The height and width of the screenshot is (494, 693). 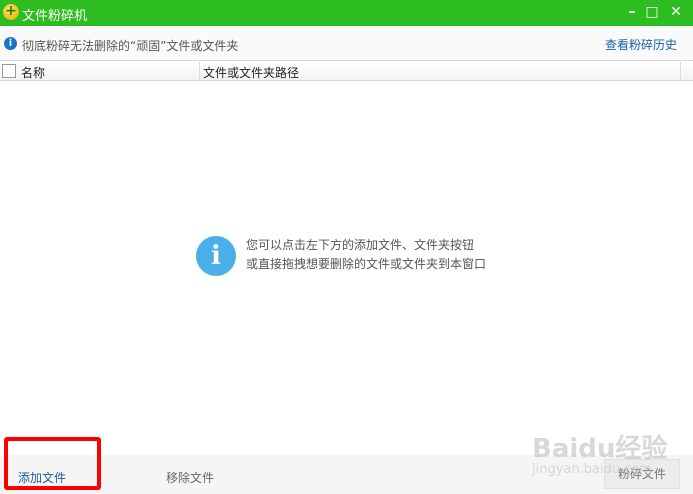 I want to click on view-history-link: 查看粉碎历史, so click(x=641, y=44).